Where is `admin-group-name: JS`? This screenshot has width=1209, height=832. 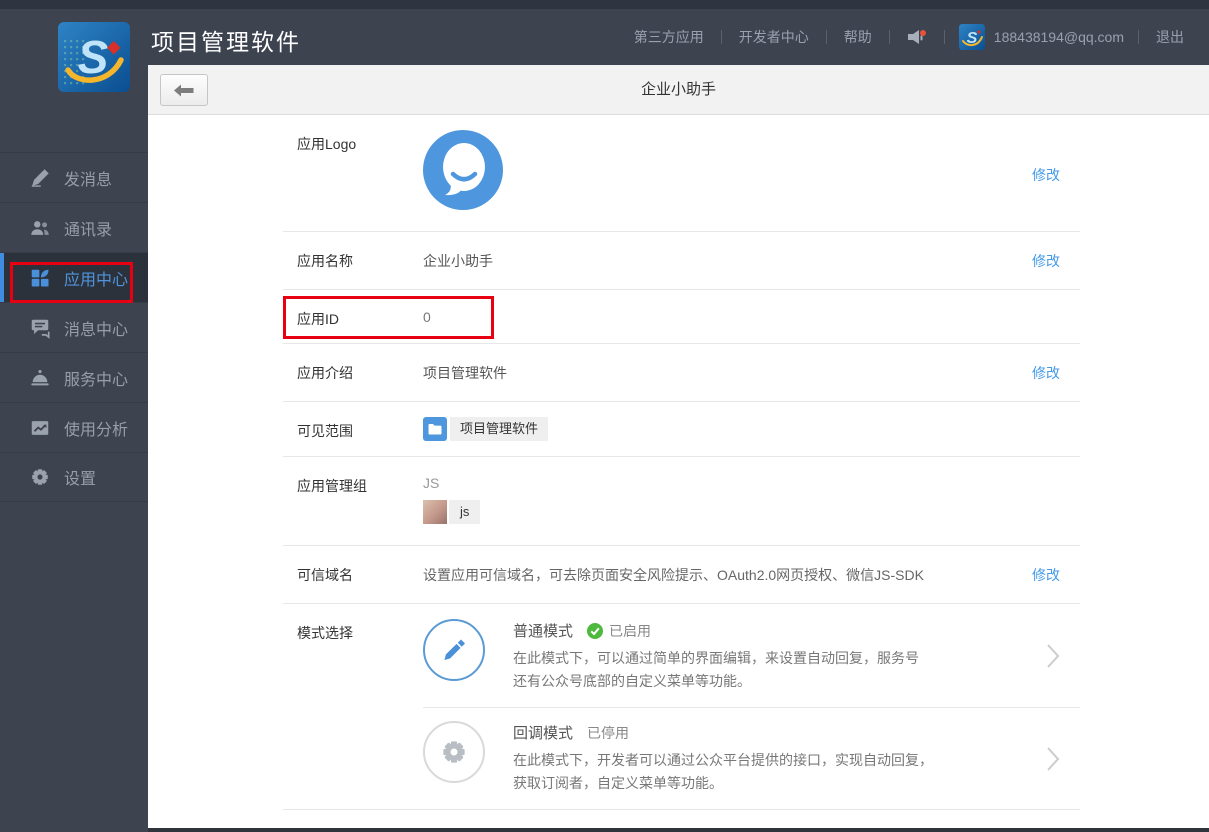
admin-group-name: JS is located at coordinates (431, 483).